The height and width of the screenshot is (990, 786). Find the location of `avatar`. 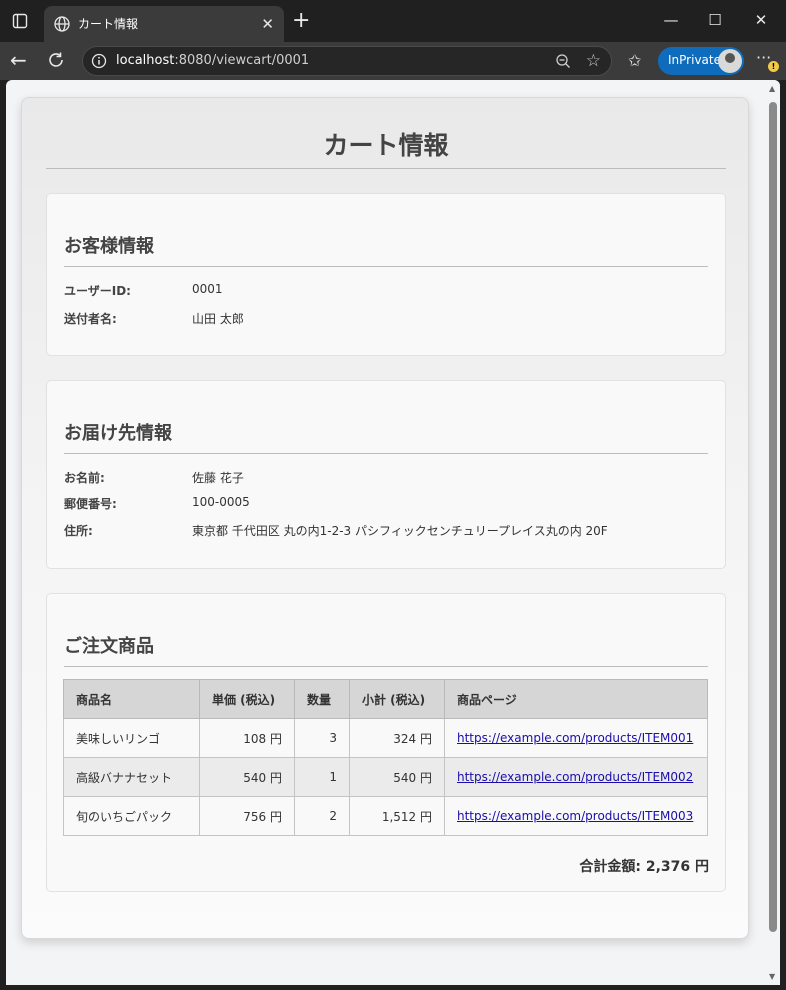

avatar is located at coordinates (730, 61).